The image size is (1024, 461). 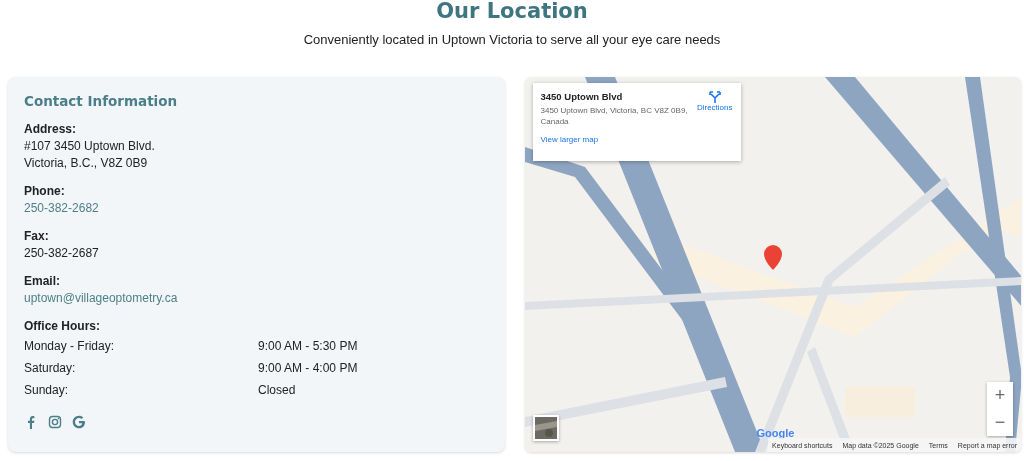 I want to click on field-value: #107 3450 Uptown Blvd., so click(x=90, y=146).